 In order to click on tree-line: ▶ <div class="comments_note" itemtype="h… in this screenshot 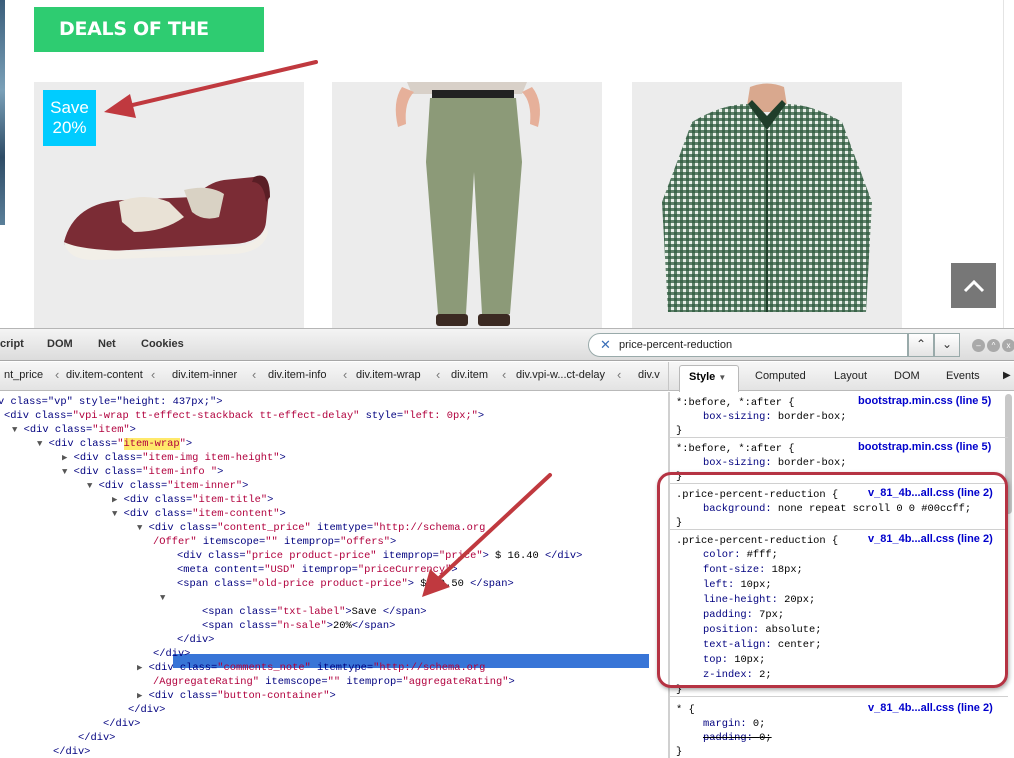, I will do `click(311, 668)`.